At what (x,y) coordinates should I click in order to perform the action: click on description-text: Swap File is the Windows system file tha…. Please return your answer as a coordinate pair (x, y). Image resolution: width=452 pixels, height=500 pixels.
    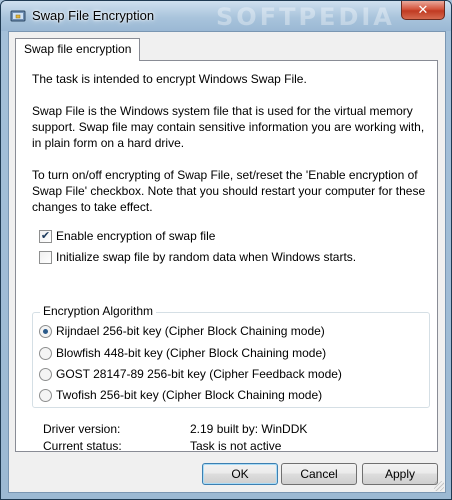
    Looking at the image, I should click on (228, 127).